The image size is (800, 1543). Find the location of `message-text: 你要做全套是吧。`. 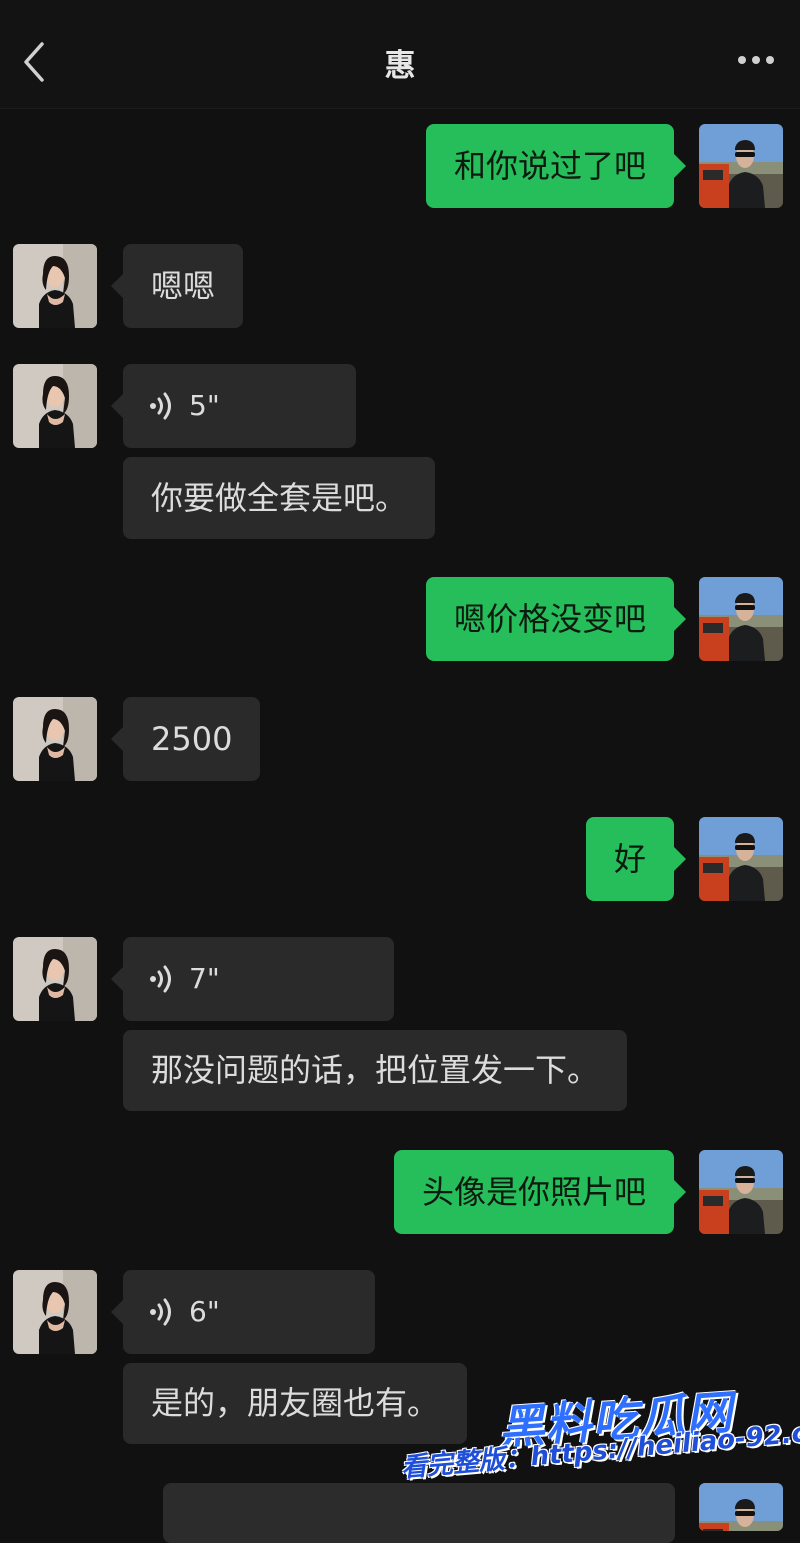

message-text: 你要做全套是吧。 is located at coordinates (279, 498).